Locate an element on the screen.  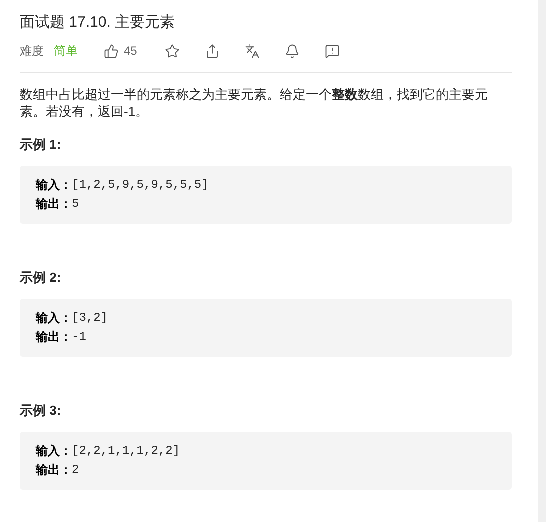
star-icon is located at coordinates (172, 51).